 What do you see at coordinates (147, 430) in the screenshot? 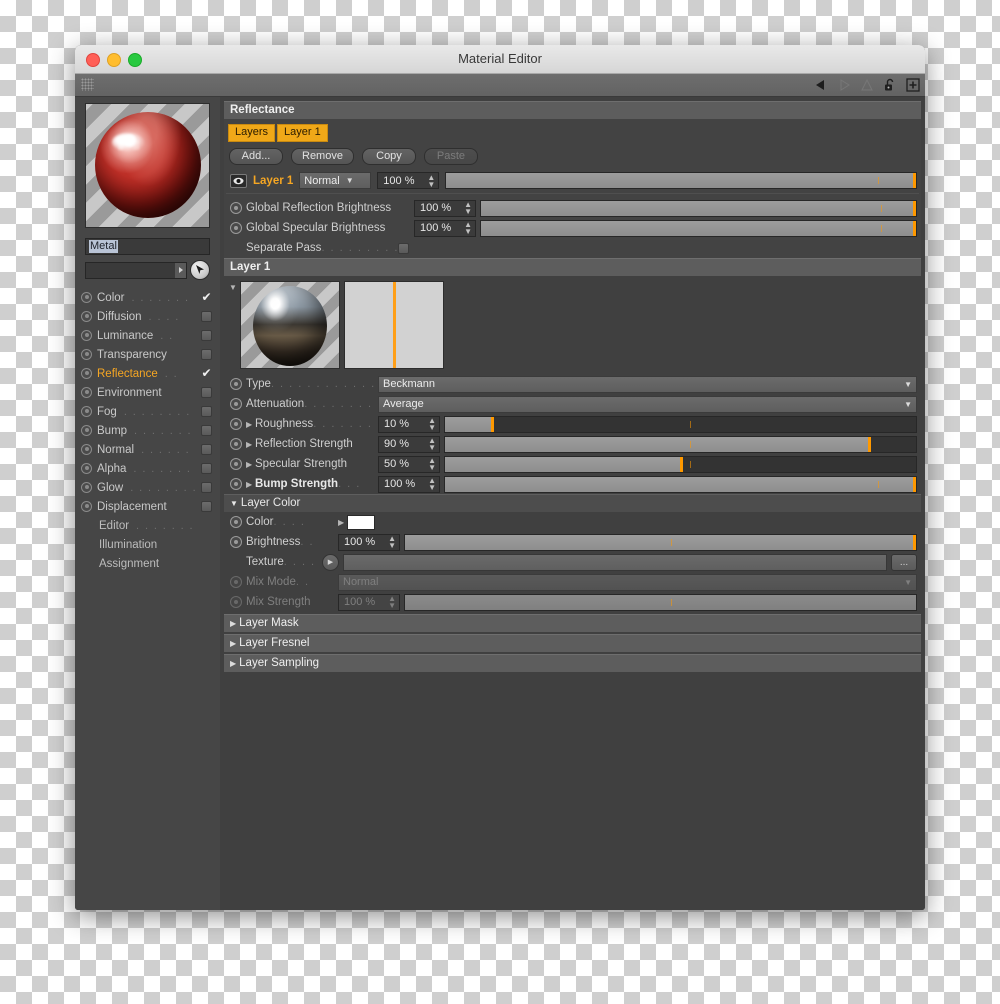
I see `channel-item-bump: Bump . . . . . . .` at bounding box center [147, 430].